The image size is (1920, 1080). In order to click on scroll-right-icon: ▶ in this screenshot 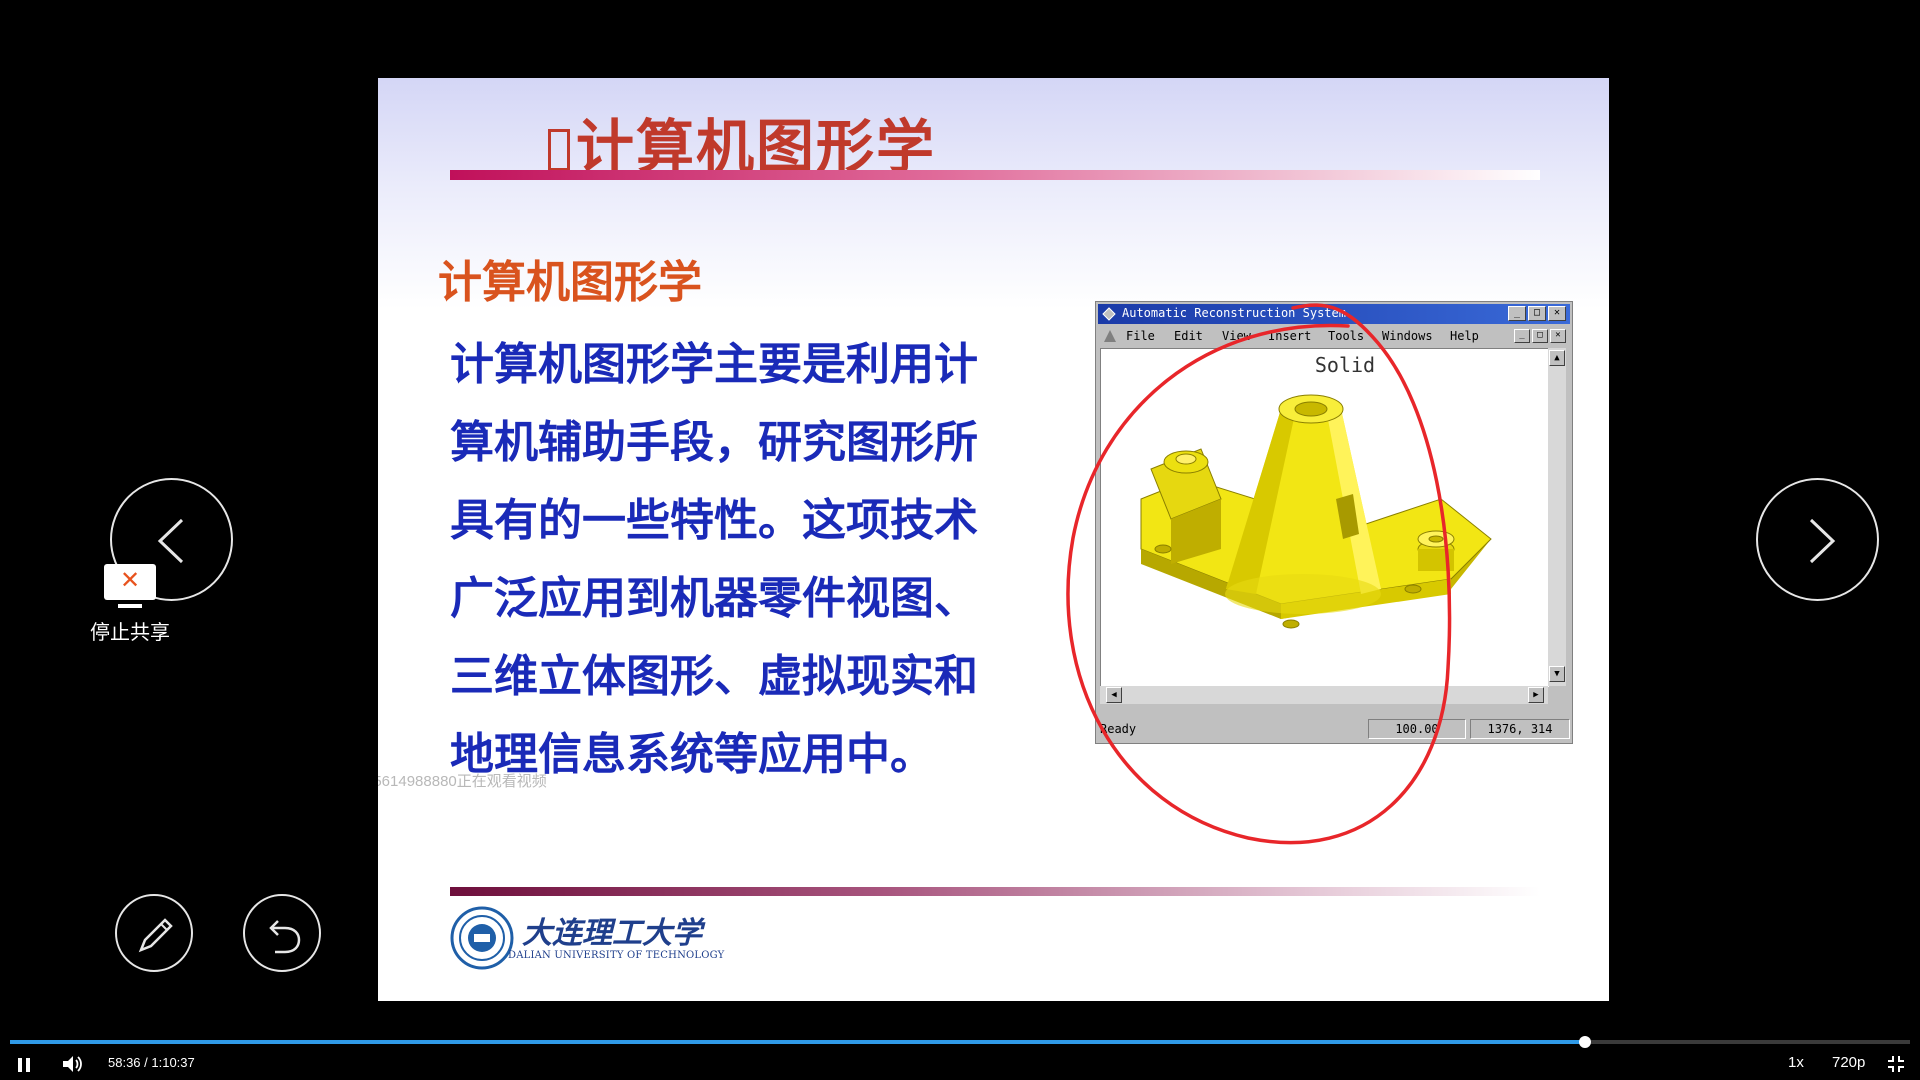, I will do `click(1536, 695)`.